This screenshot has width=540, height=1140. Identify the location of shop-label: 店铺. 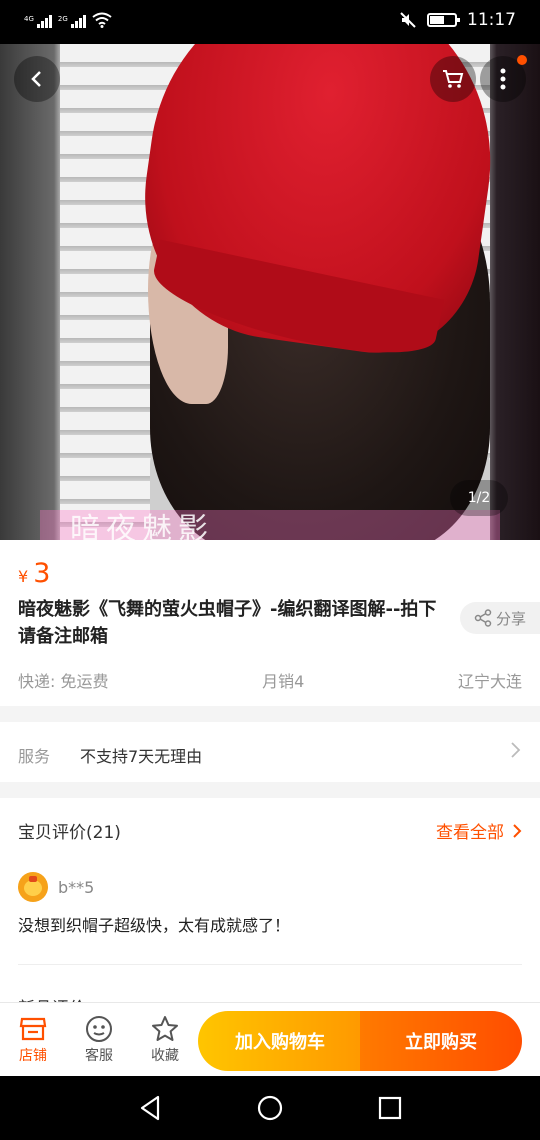
(33, 1056).